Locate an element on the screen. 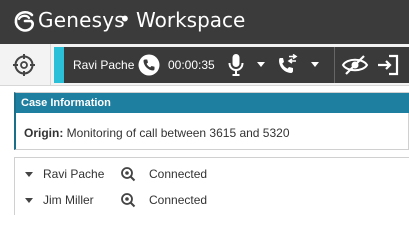 The height and width of the screenshot is (240, 409). target-icon is located at coordinates (24, 65).